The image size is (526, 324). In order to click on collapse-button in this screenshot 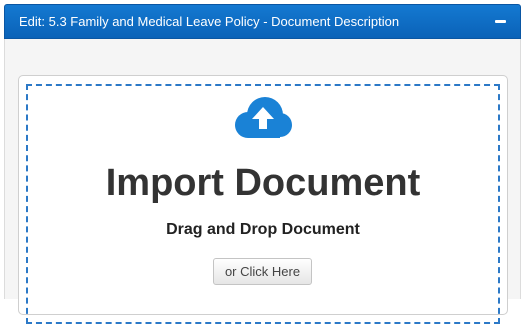, I will do `click(500, 21)`.